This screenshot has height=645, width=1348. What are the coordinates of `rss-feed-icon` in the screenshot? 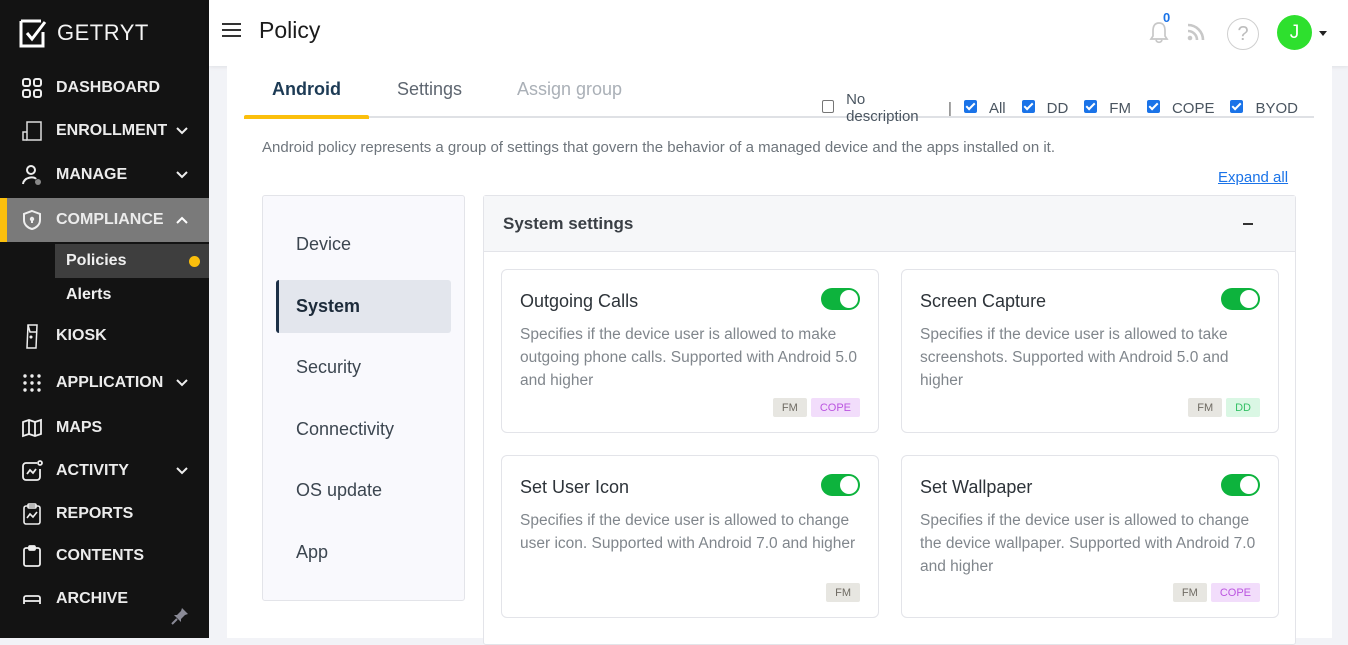 It's located at (1196, 32).